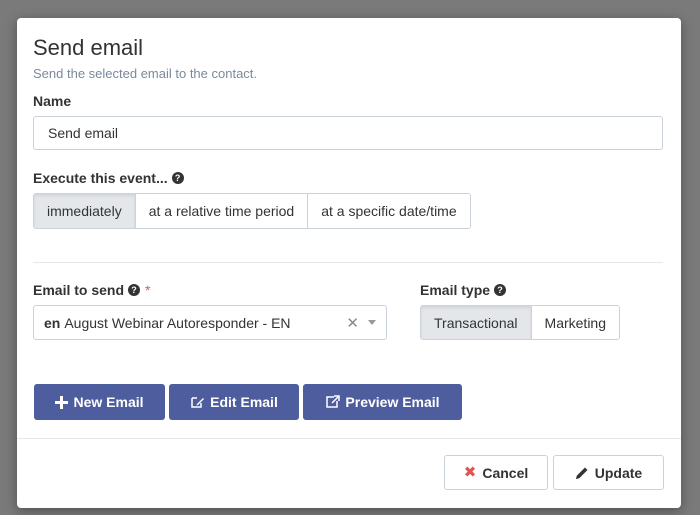 The height and width of the screenshot is (515, 700). Describe the element at coordinates (62, 402) in the screenshot. I see `plus-icon` at that location.